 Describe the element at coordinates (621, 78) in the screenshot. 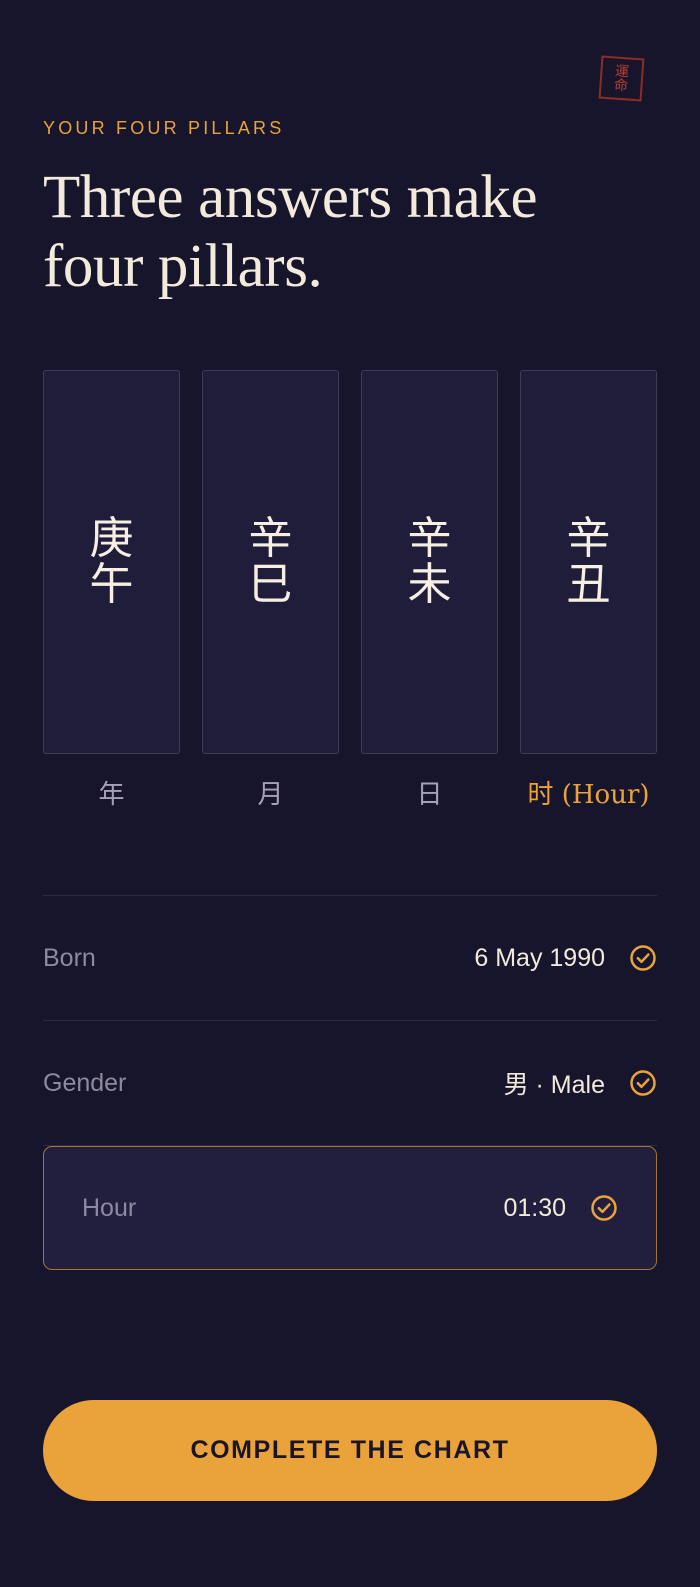

I see `seal-icon: 運 命` at that location.